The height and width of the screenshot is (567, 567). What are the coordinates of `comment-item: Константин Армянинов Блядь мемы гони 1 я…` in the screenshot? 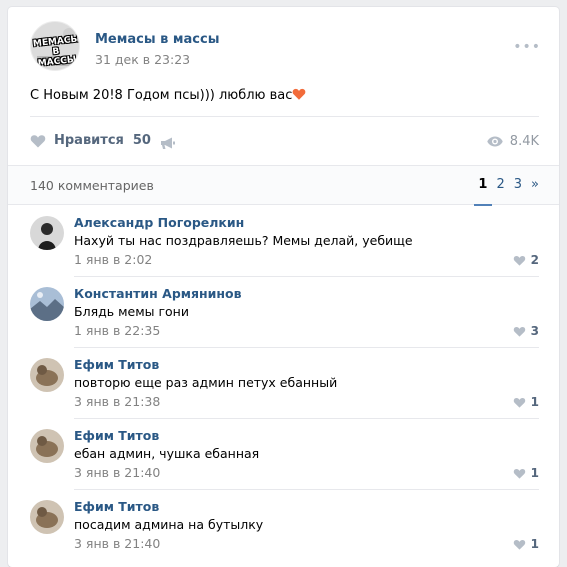 It's located at (284, 312).